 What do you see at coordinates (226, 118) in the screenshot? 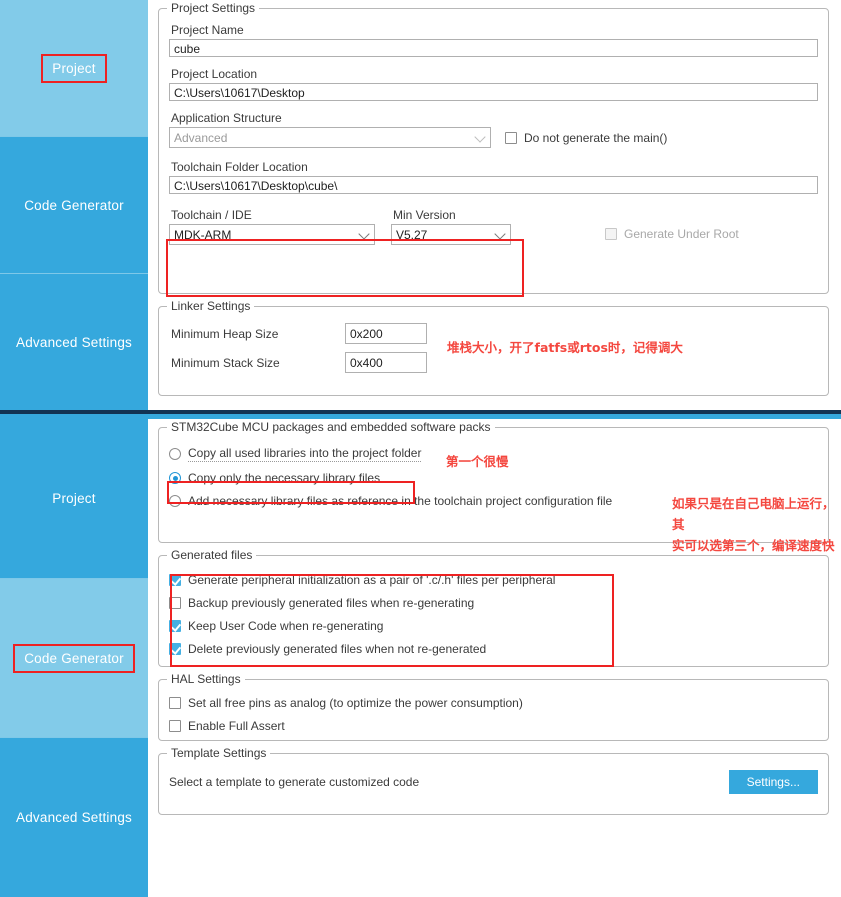
I see `application-structure-label: Application Structure` at bounding box center [226, 118].